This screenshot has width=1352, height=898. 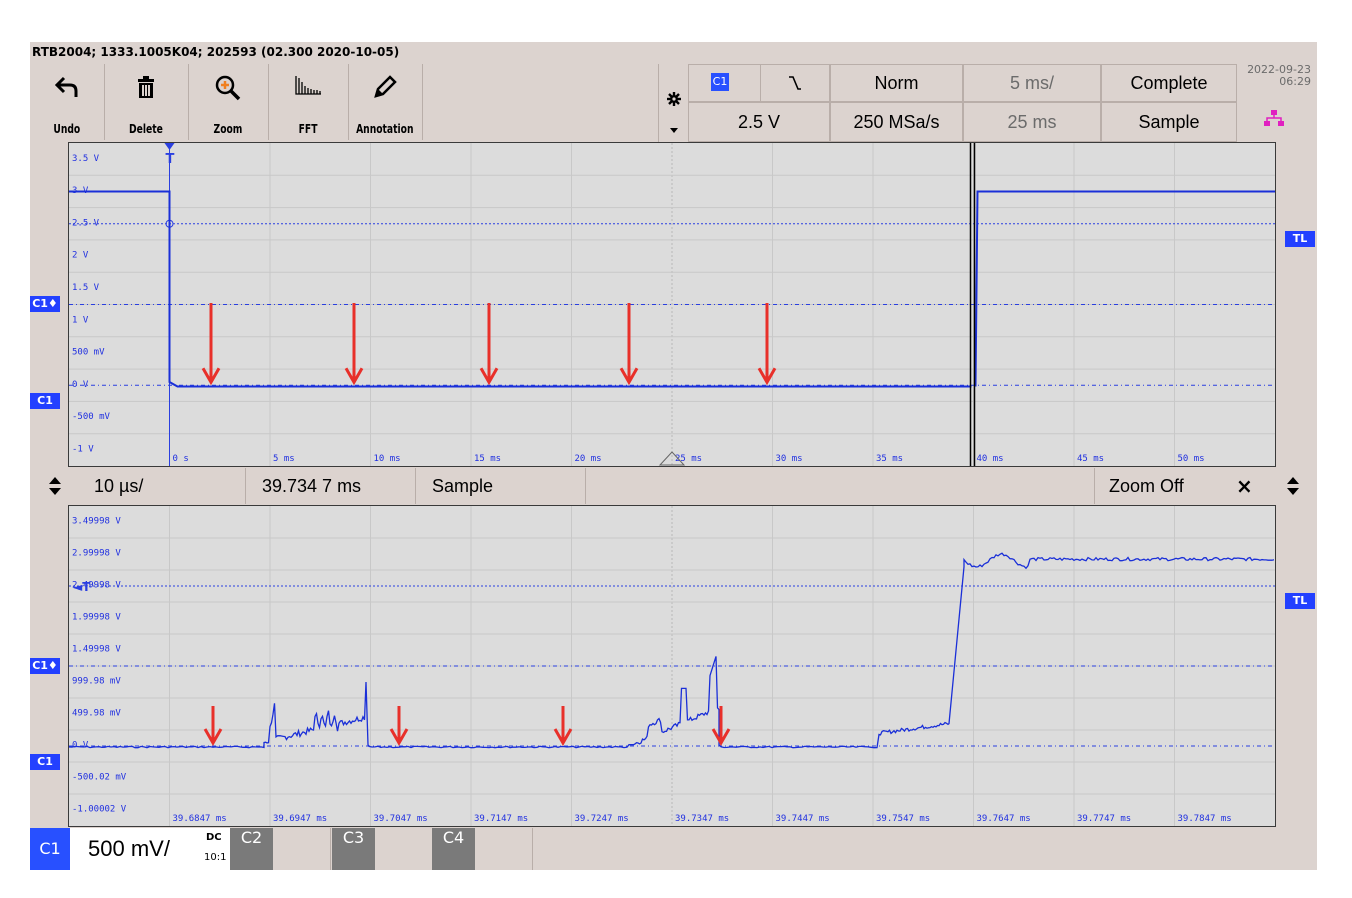 I want to click on pencil-icon, so click(x=385, y=86).